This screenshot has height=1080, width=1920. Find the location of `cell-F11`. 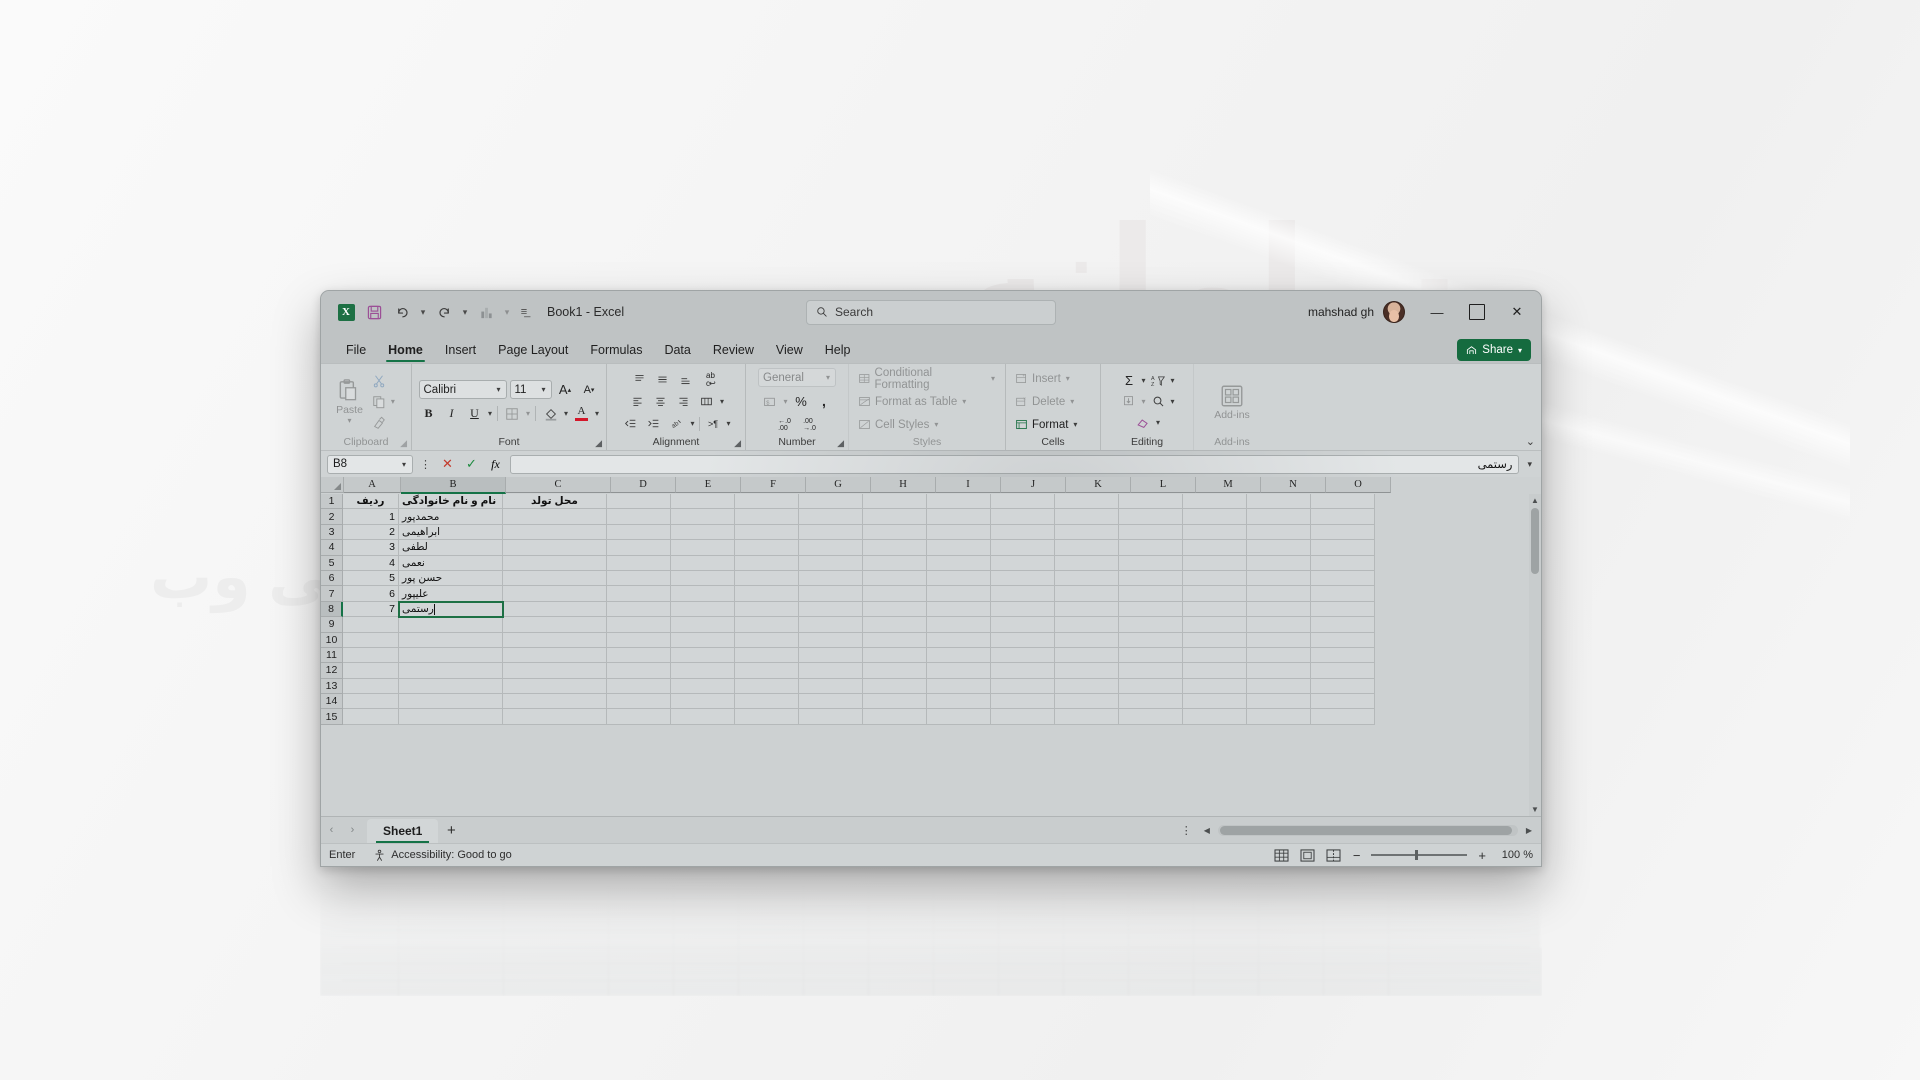

cell-F11 is located at coordinates (767, 655).